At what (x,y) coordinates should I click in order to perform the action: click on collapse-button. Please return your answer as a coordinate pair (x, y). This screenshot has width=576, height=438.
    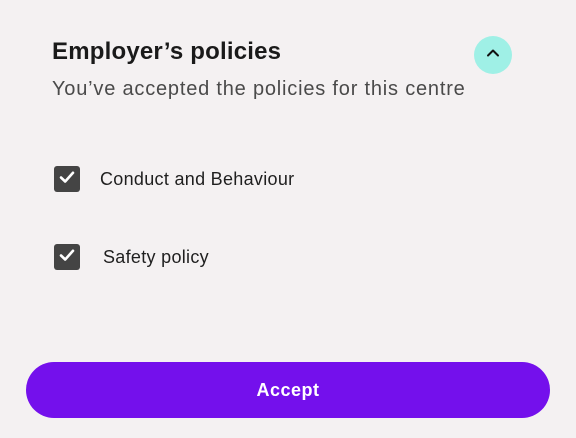
    Looking at the image, I should click on (493, 55).